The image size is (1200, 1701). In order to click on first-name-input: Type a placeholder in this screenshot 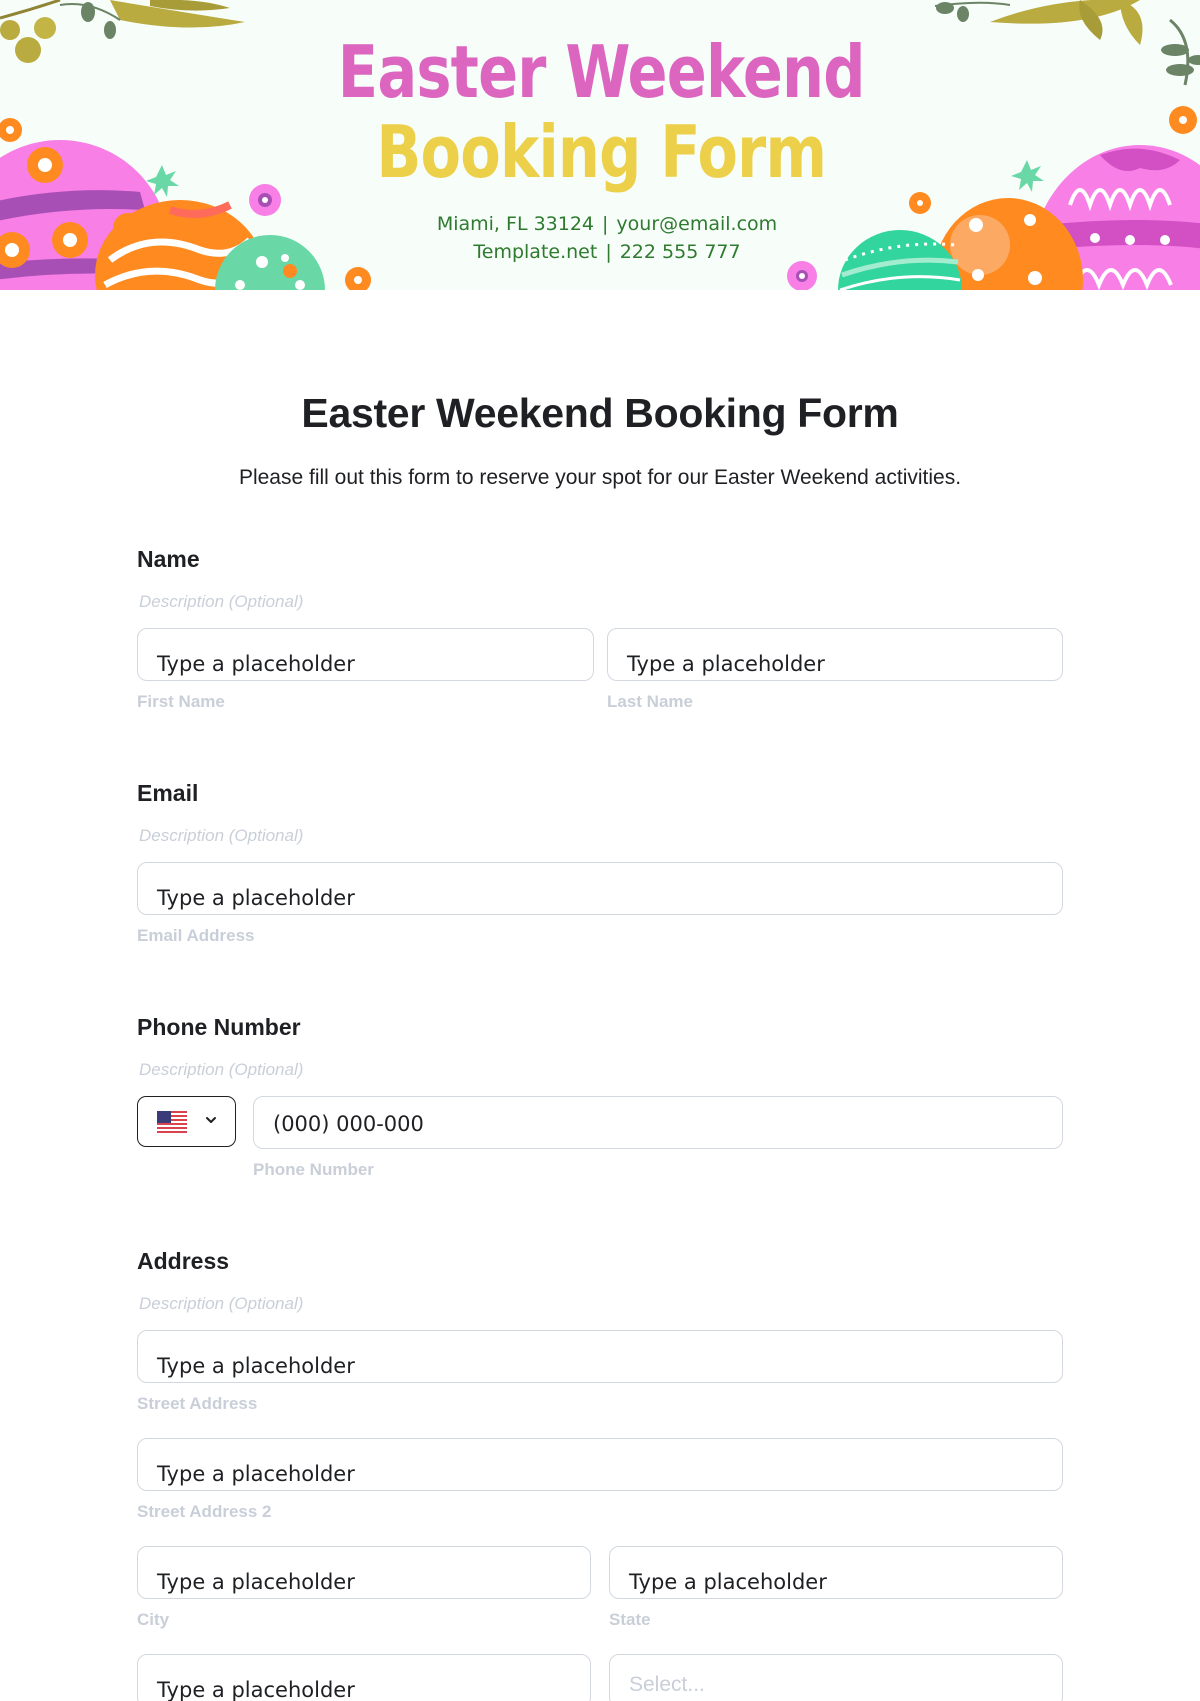, I will do `click(365, 654)`.